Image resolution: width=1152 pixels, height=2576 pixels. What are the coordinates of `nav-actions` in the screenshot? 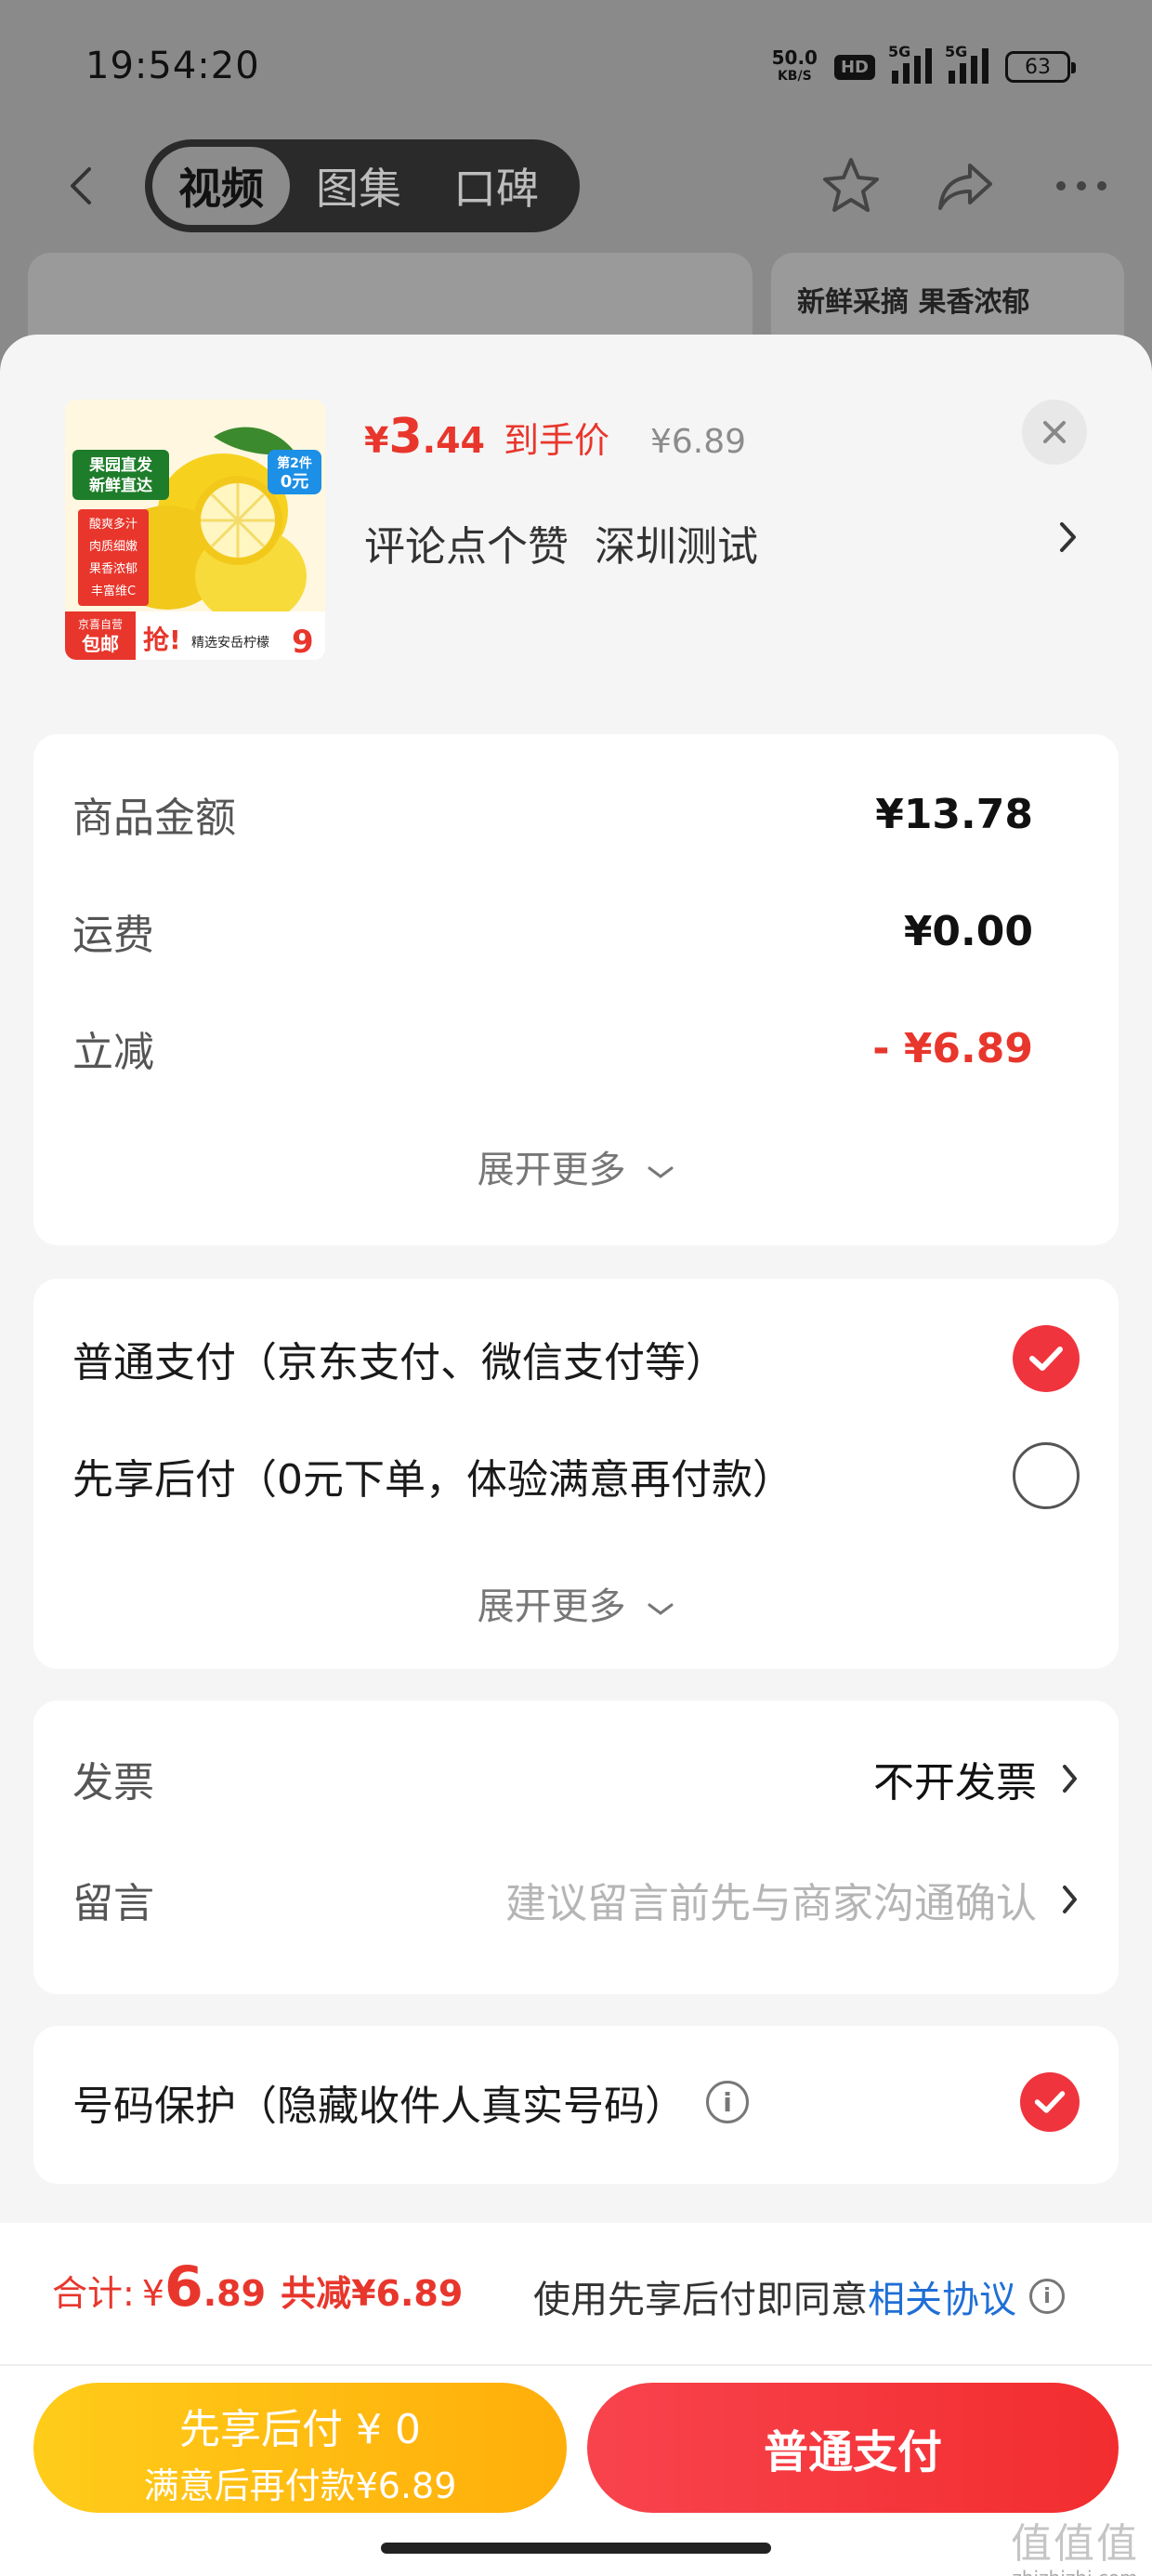 It's located at (966, 185).